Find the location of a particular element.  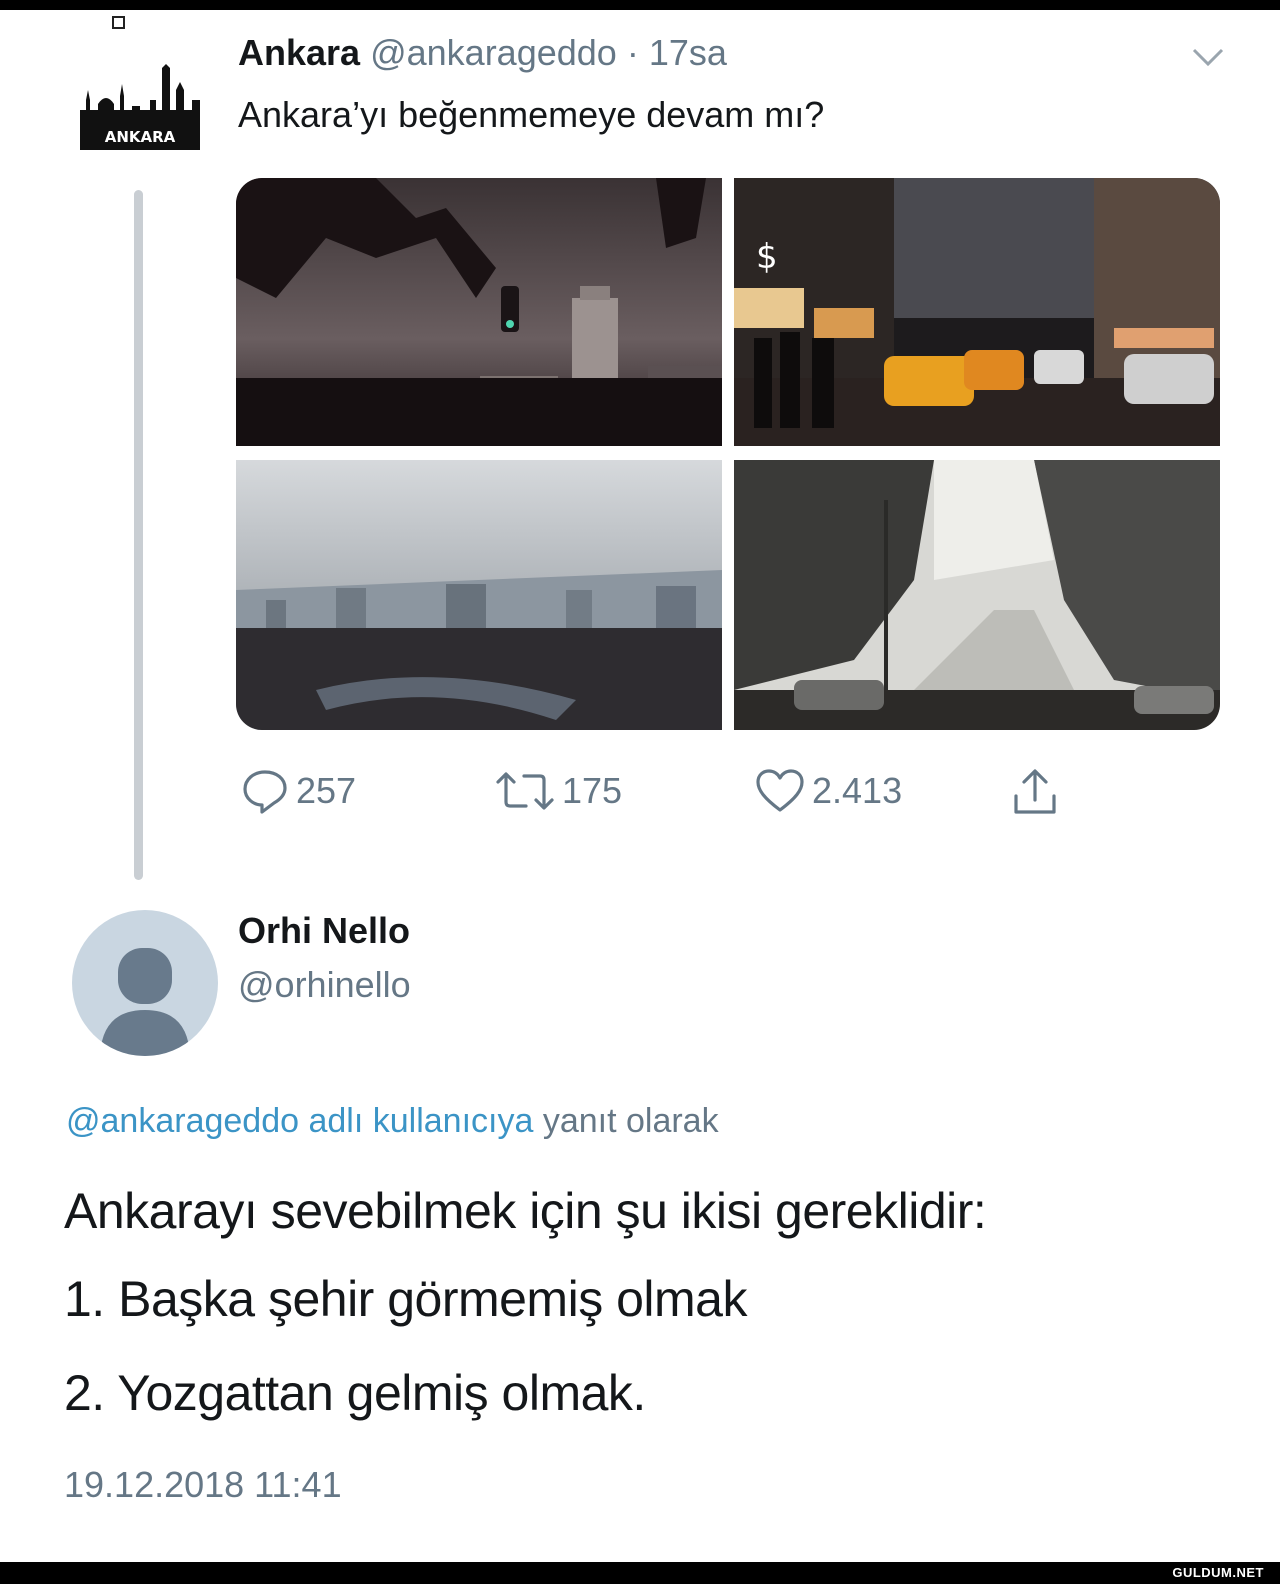

reply-suffix: yanıt olarak is located at coordinates (630, 1121).